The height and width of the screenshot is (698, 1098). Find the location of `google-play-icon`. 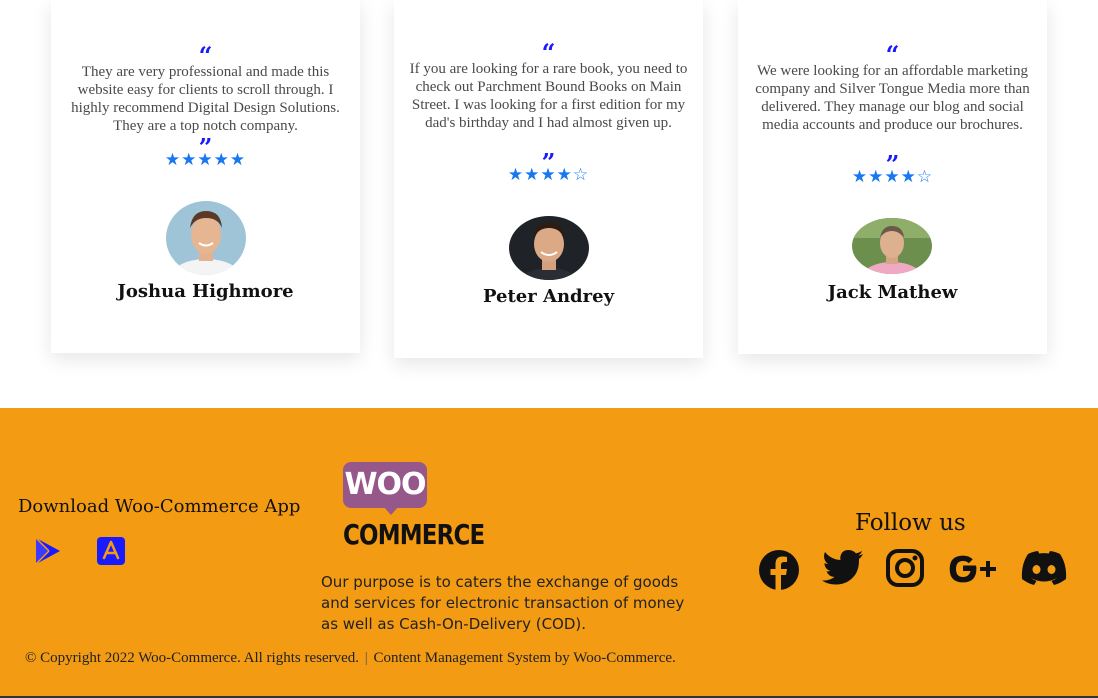

google-play-icon is located at coordinates (48, 550).